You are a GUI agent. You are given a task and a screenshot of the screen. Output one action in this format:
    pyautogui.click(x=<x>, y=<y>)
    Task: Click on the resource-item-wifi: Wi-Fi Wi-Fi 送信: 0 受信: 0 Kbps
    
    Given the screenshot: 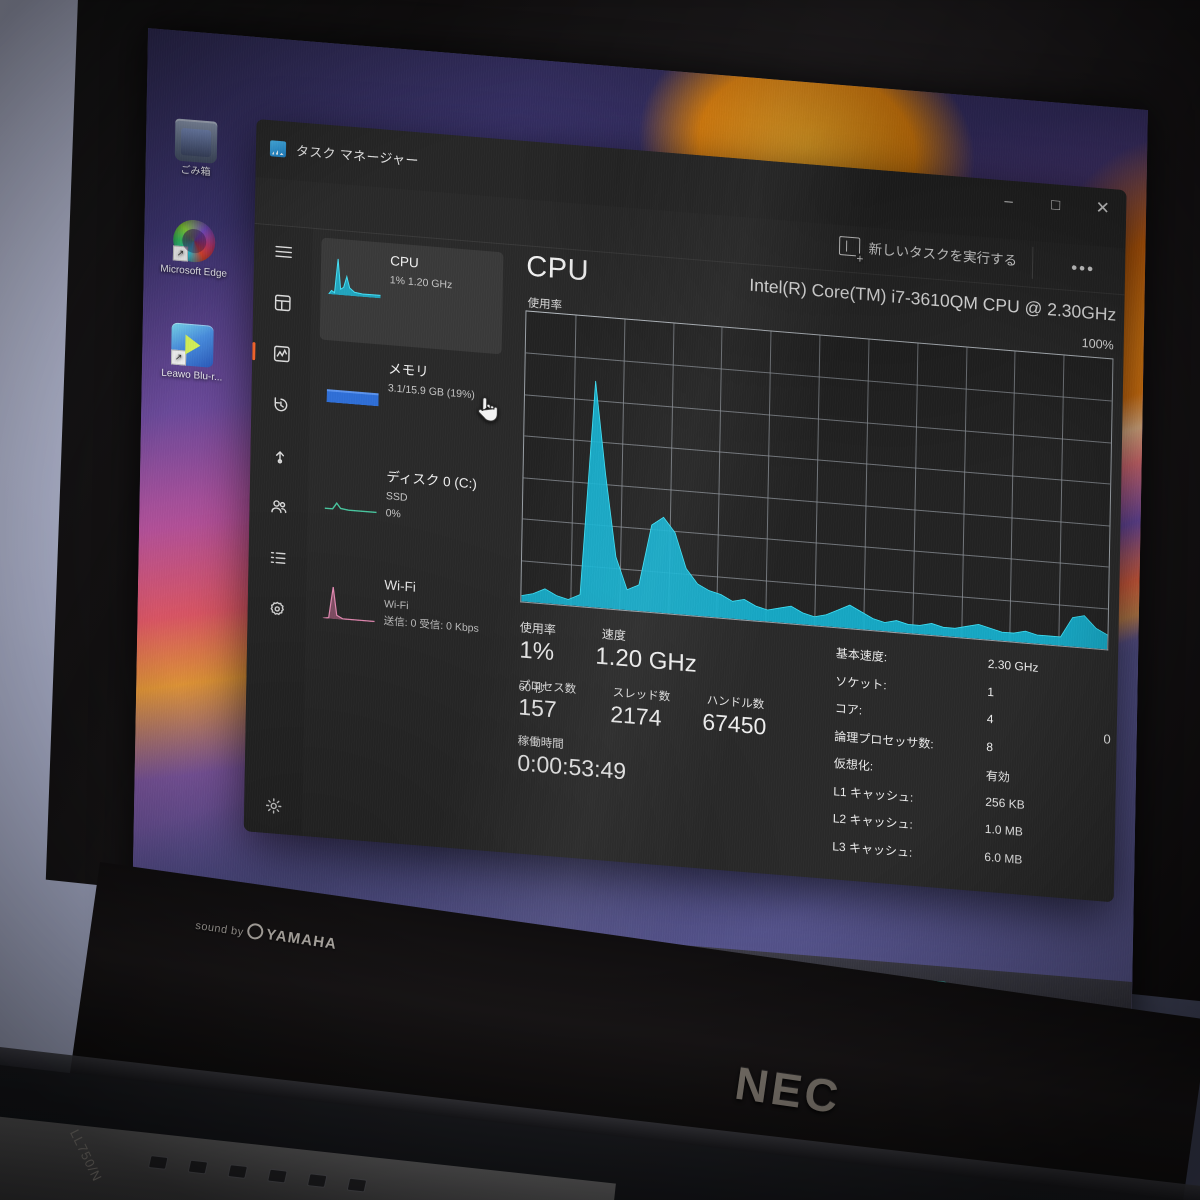 What is the action you would take?
    pyautogui.click(x=406, y=620)
    